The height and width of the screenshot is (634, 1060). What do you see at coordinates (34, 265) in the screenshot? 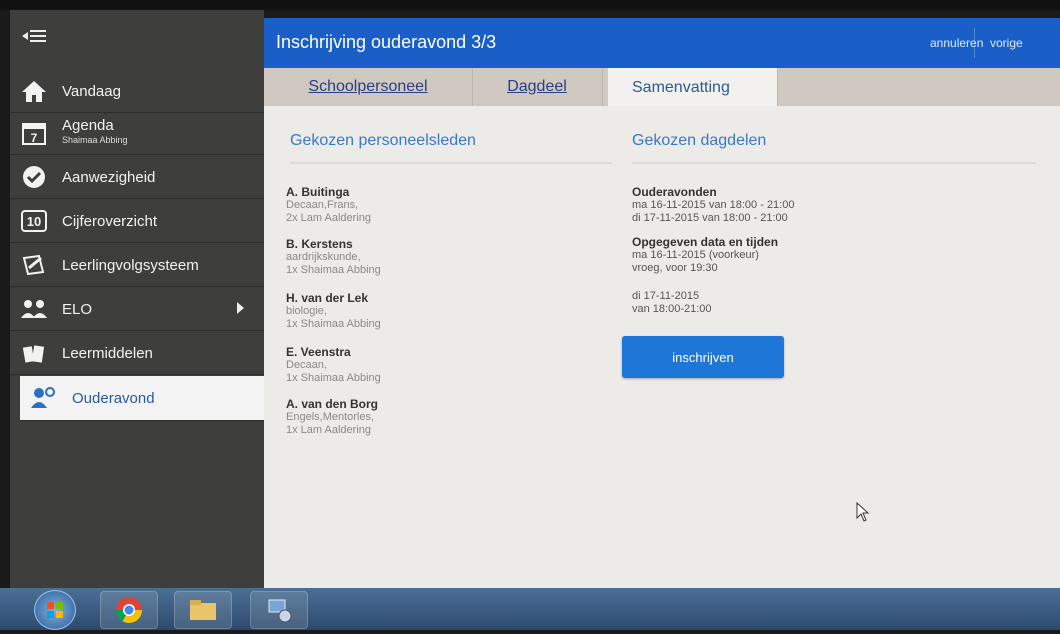
I see `notebook-pen-icon` at bounding box center [34, 265].